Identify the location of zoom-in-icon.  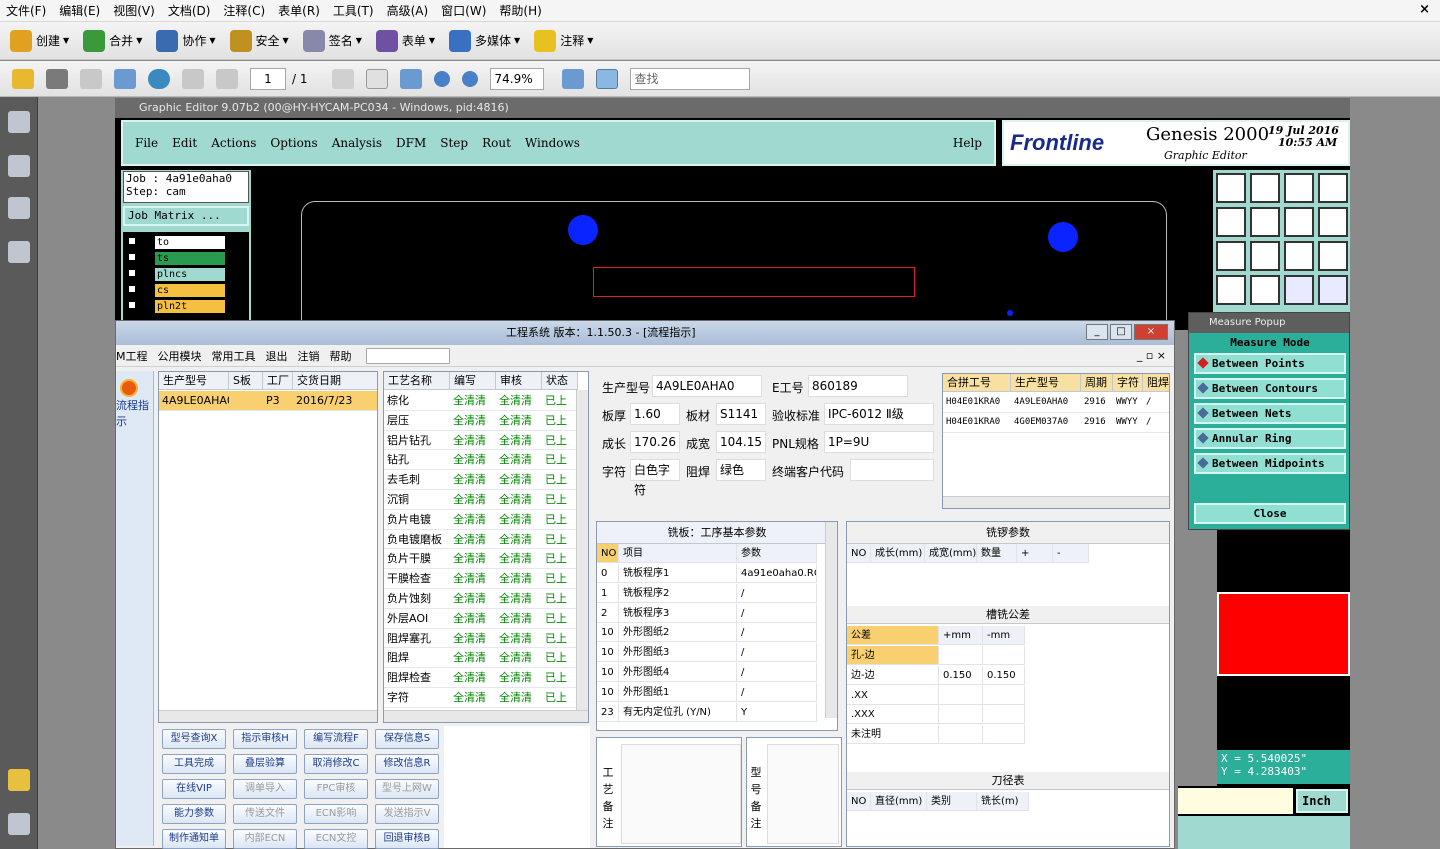
(469, 78).